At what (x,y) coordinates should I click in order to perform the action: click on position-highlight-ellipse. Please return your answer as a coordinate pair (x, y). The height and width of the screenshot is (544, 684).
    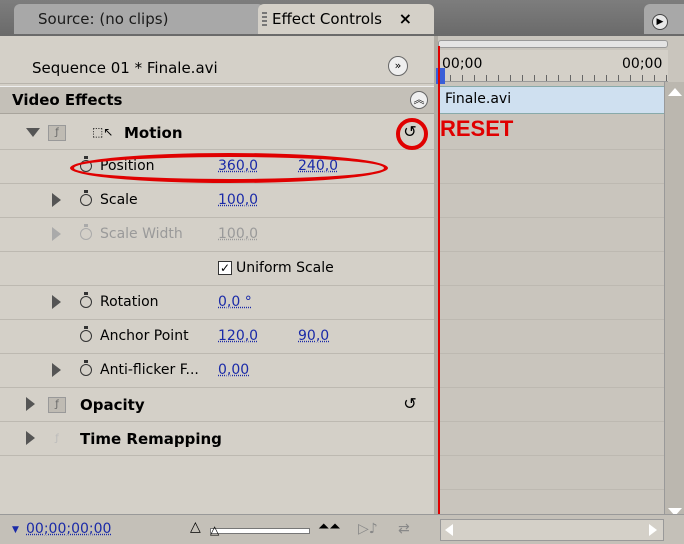
    Looking at the image, I should click on (229, 168).